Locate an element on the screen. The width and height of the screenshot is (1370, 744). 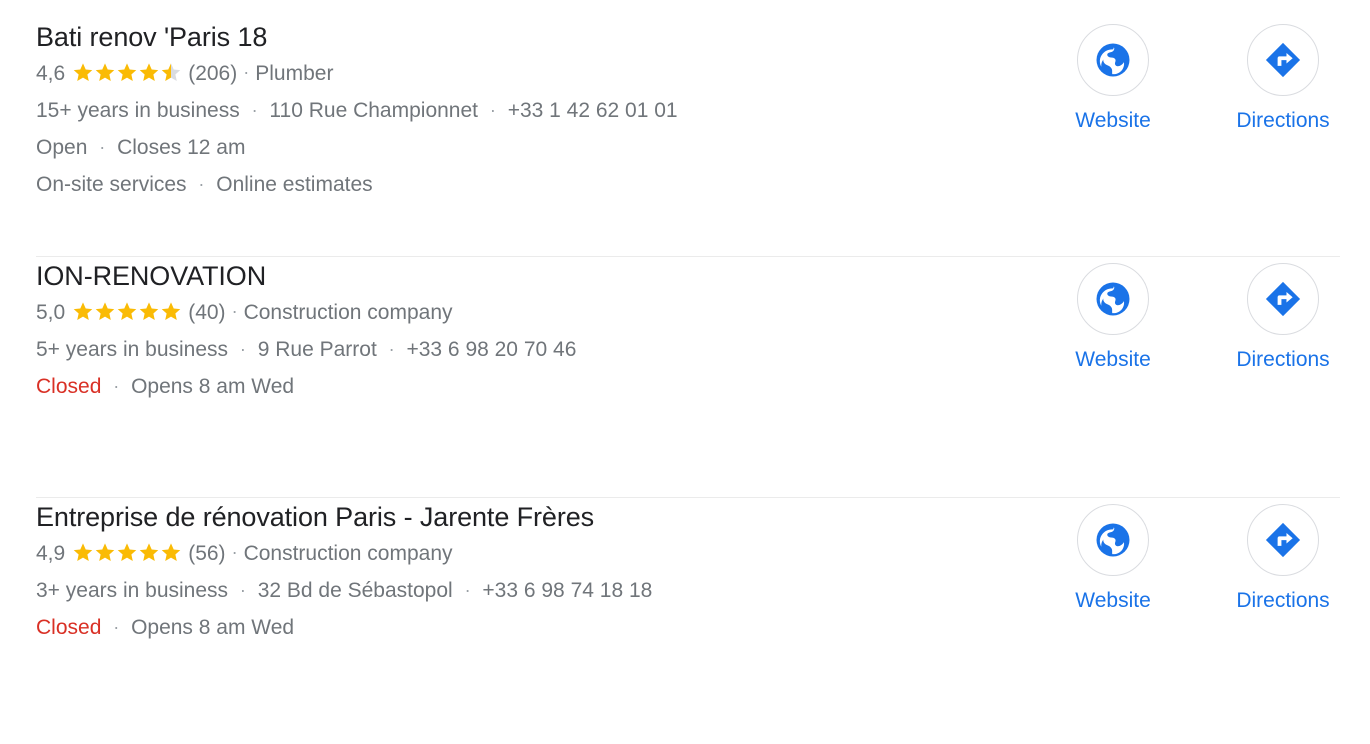
business-category: Plumber is located at coordinates (294, 73).